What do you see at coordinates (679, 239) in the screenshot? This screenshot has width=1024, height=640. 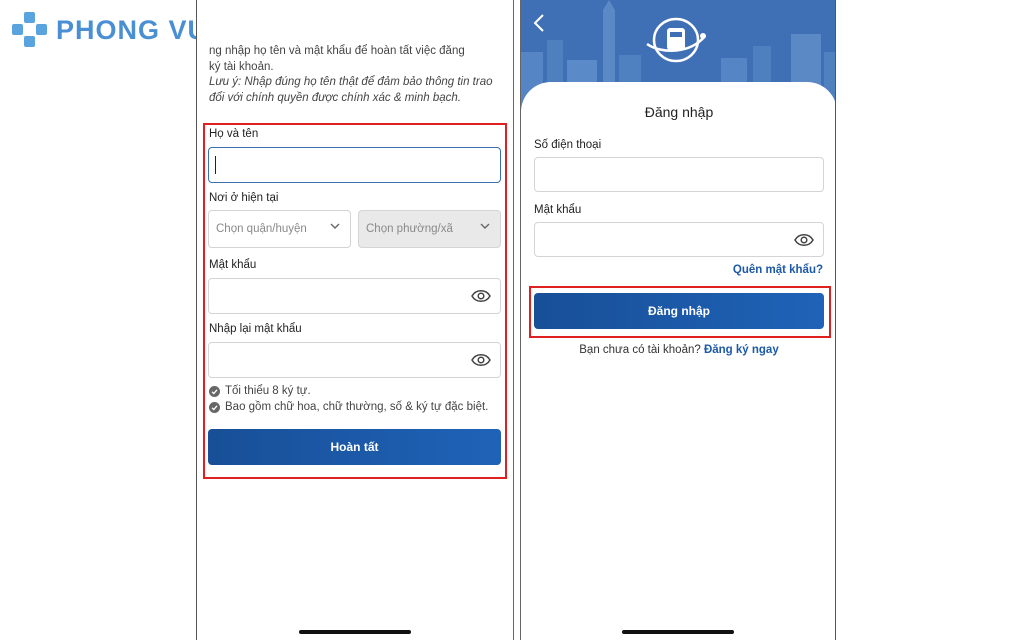 I see `login-password-input` at bounding box center [679, 239].